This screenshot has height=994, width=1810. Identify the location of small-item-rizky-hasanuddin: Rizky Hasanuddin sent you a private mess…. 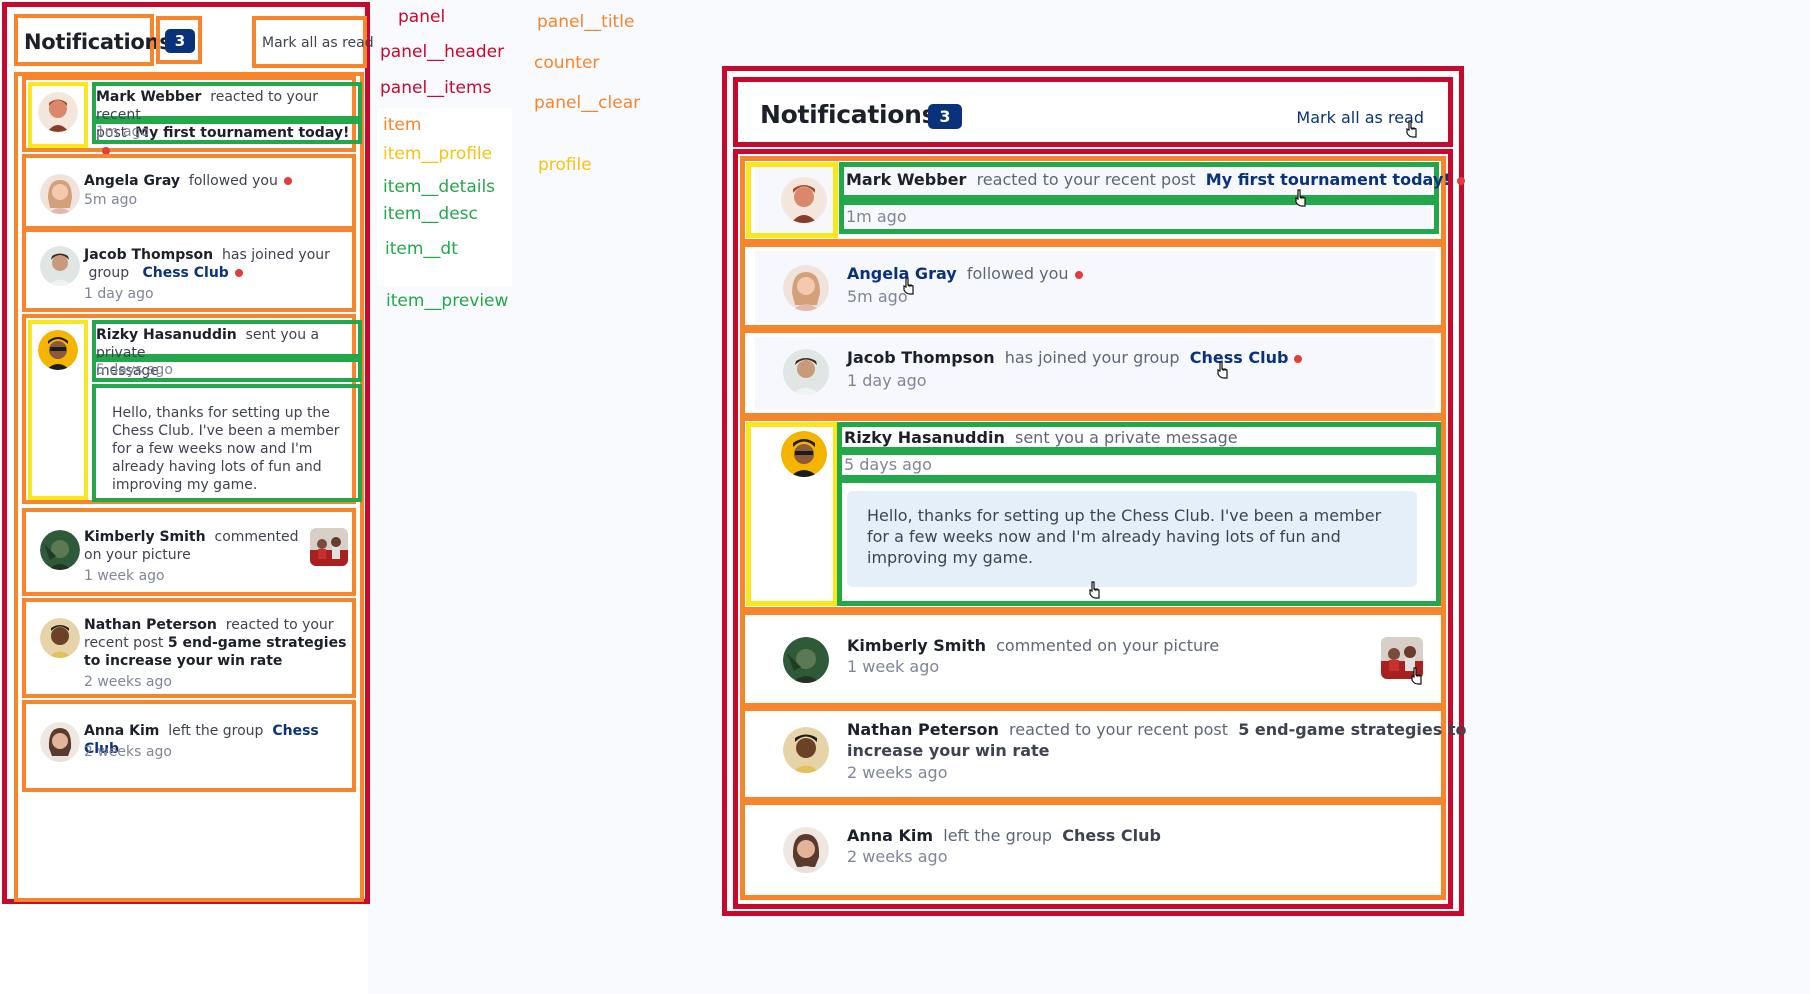
(192, 409).